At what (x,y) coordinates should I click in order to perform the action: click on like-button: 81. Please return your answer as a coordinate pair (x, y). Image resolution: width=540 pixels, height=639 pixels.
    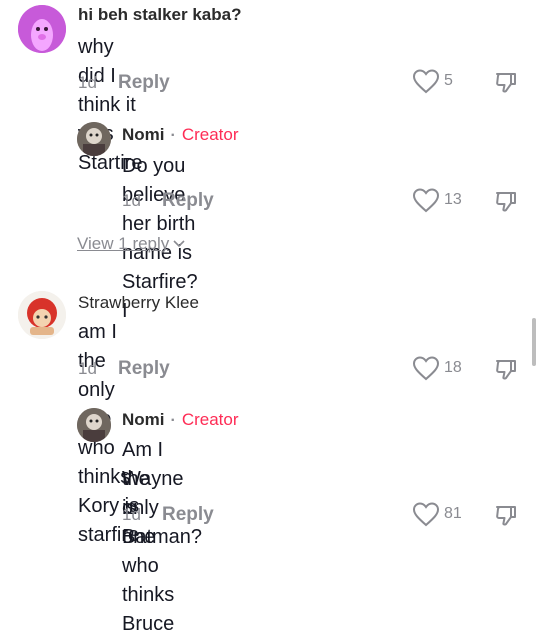
    Looking at the image, I should click on (437, 514).